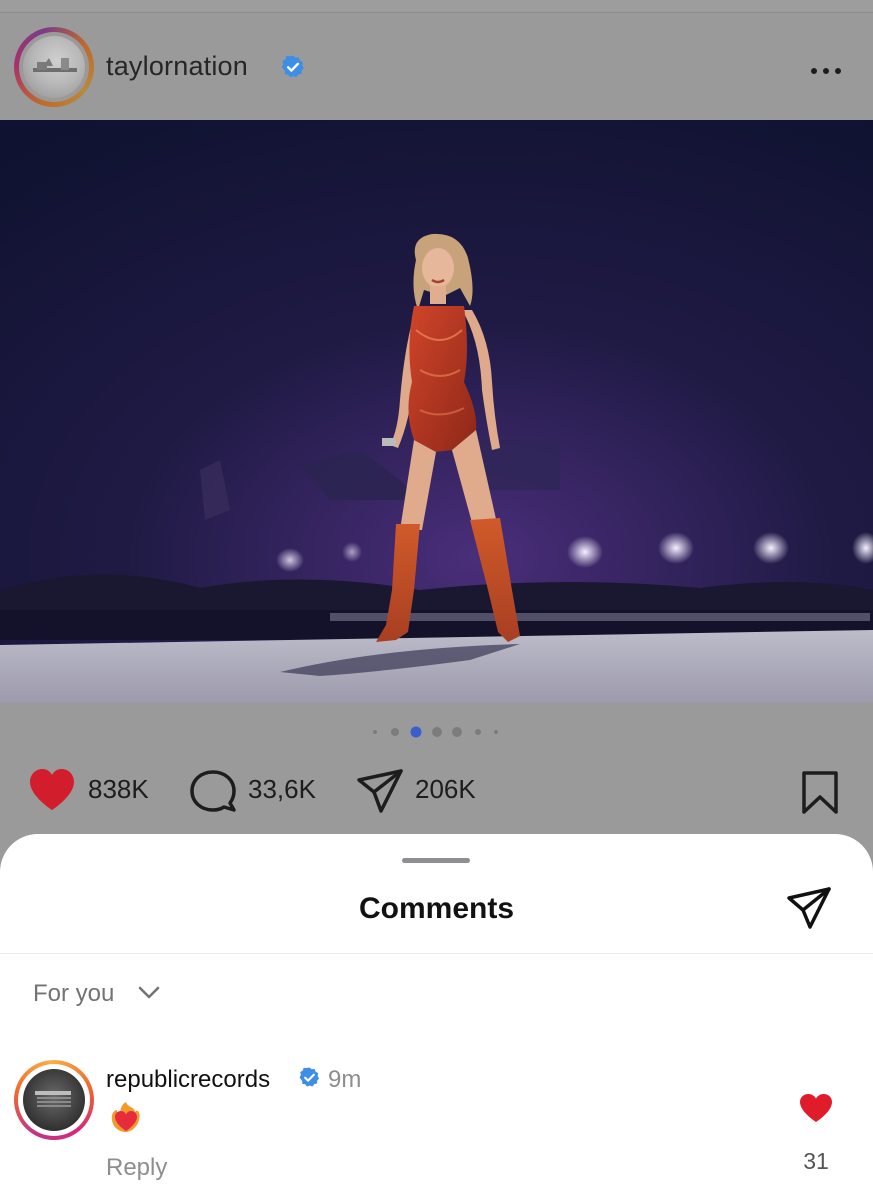  I want to click on post-username: taylornation, so click(177, 66).